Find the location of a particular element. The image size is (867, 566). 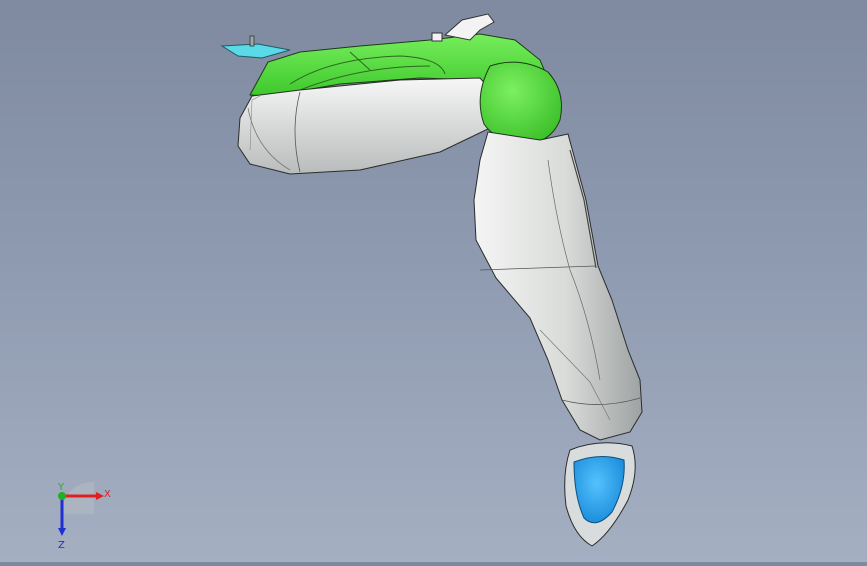

y-axis-label: Y is located at coordinates (61, 487).